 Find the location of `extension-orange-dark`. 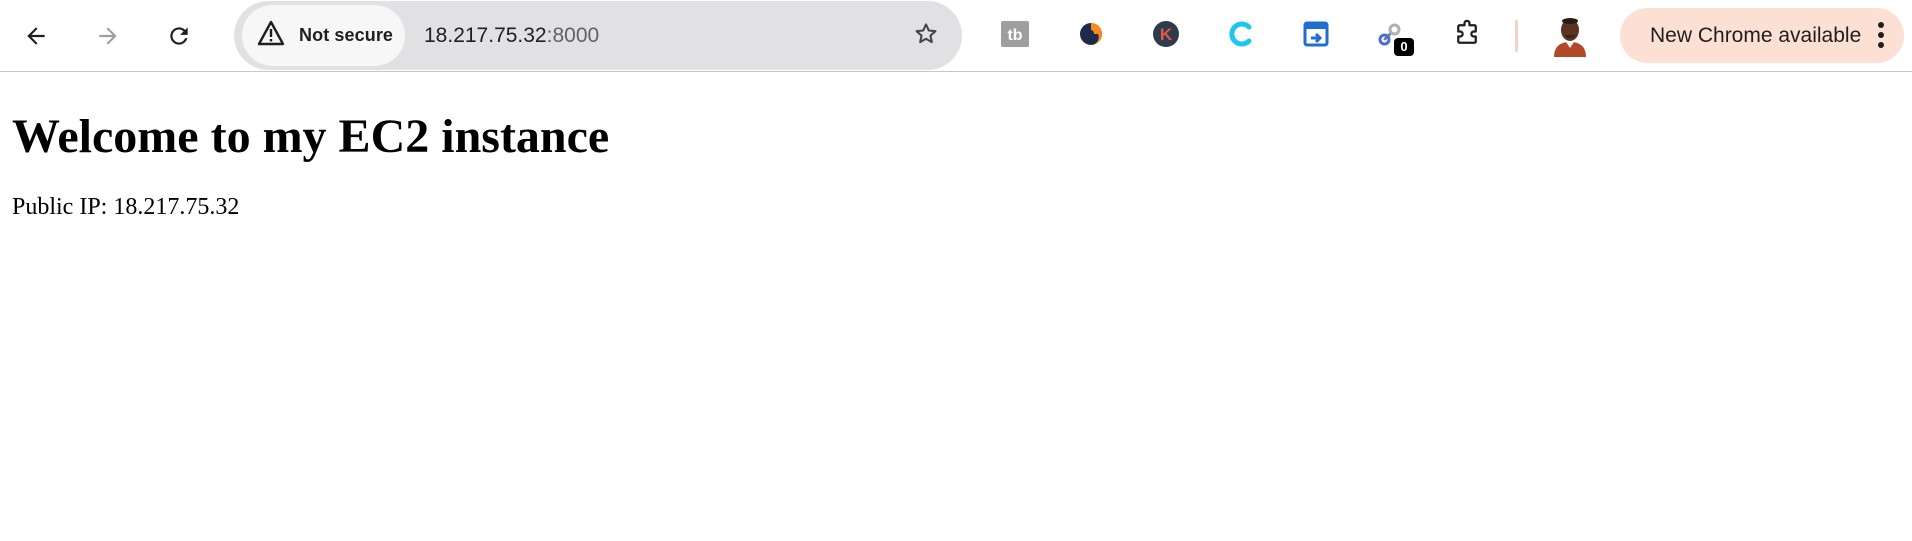

extension-orange-dark is located at coordinates (1091, 36).